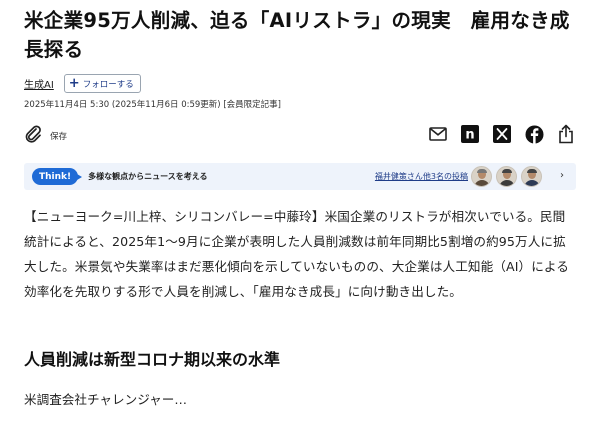 The image size is (600, 427). Describe the element at coordinates (148, 176) in the screenshot. I see `think-description: 多様な観点からニュースを考える` at that location.